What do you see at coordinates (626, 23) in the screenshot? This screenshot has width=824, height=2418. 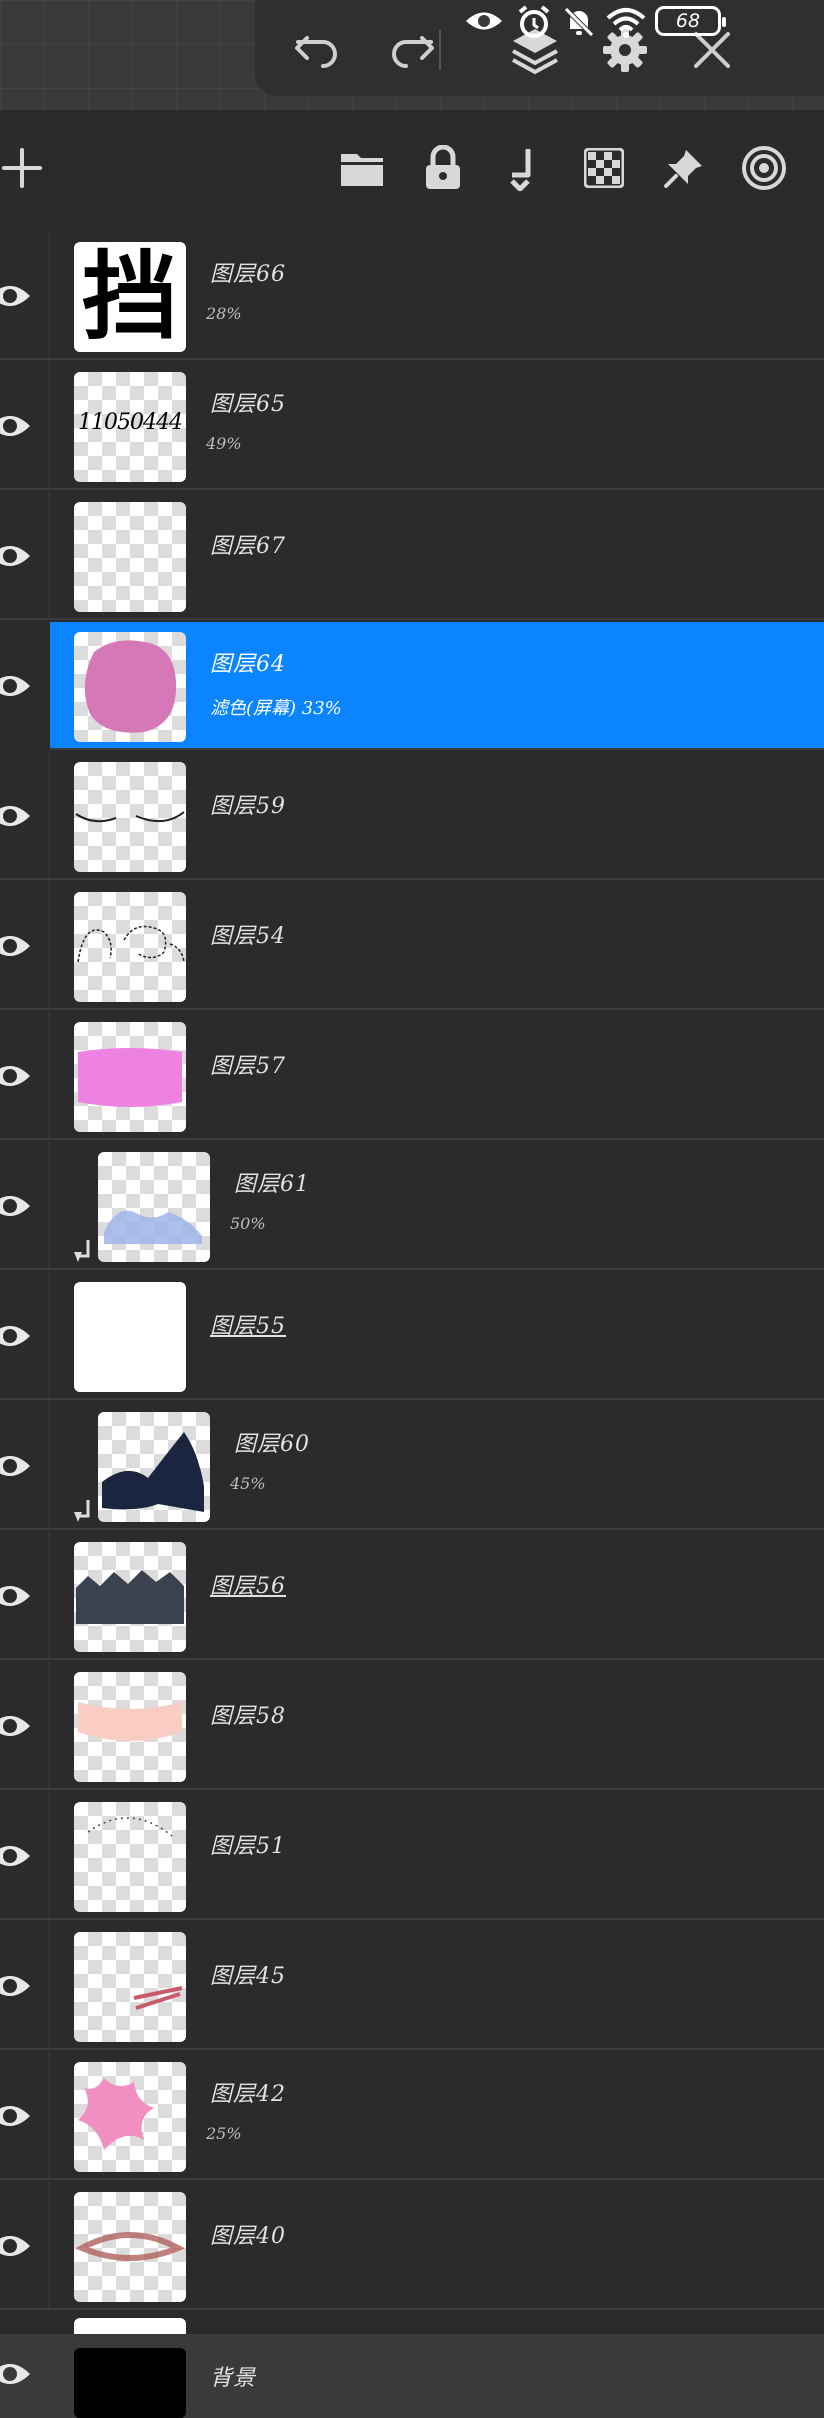 I see `wifi-icon` at bounding box center [626, 23].